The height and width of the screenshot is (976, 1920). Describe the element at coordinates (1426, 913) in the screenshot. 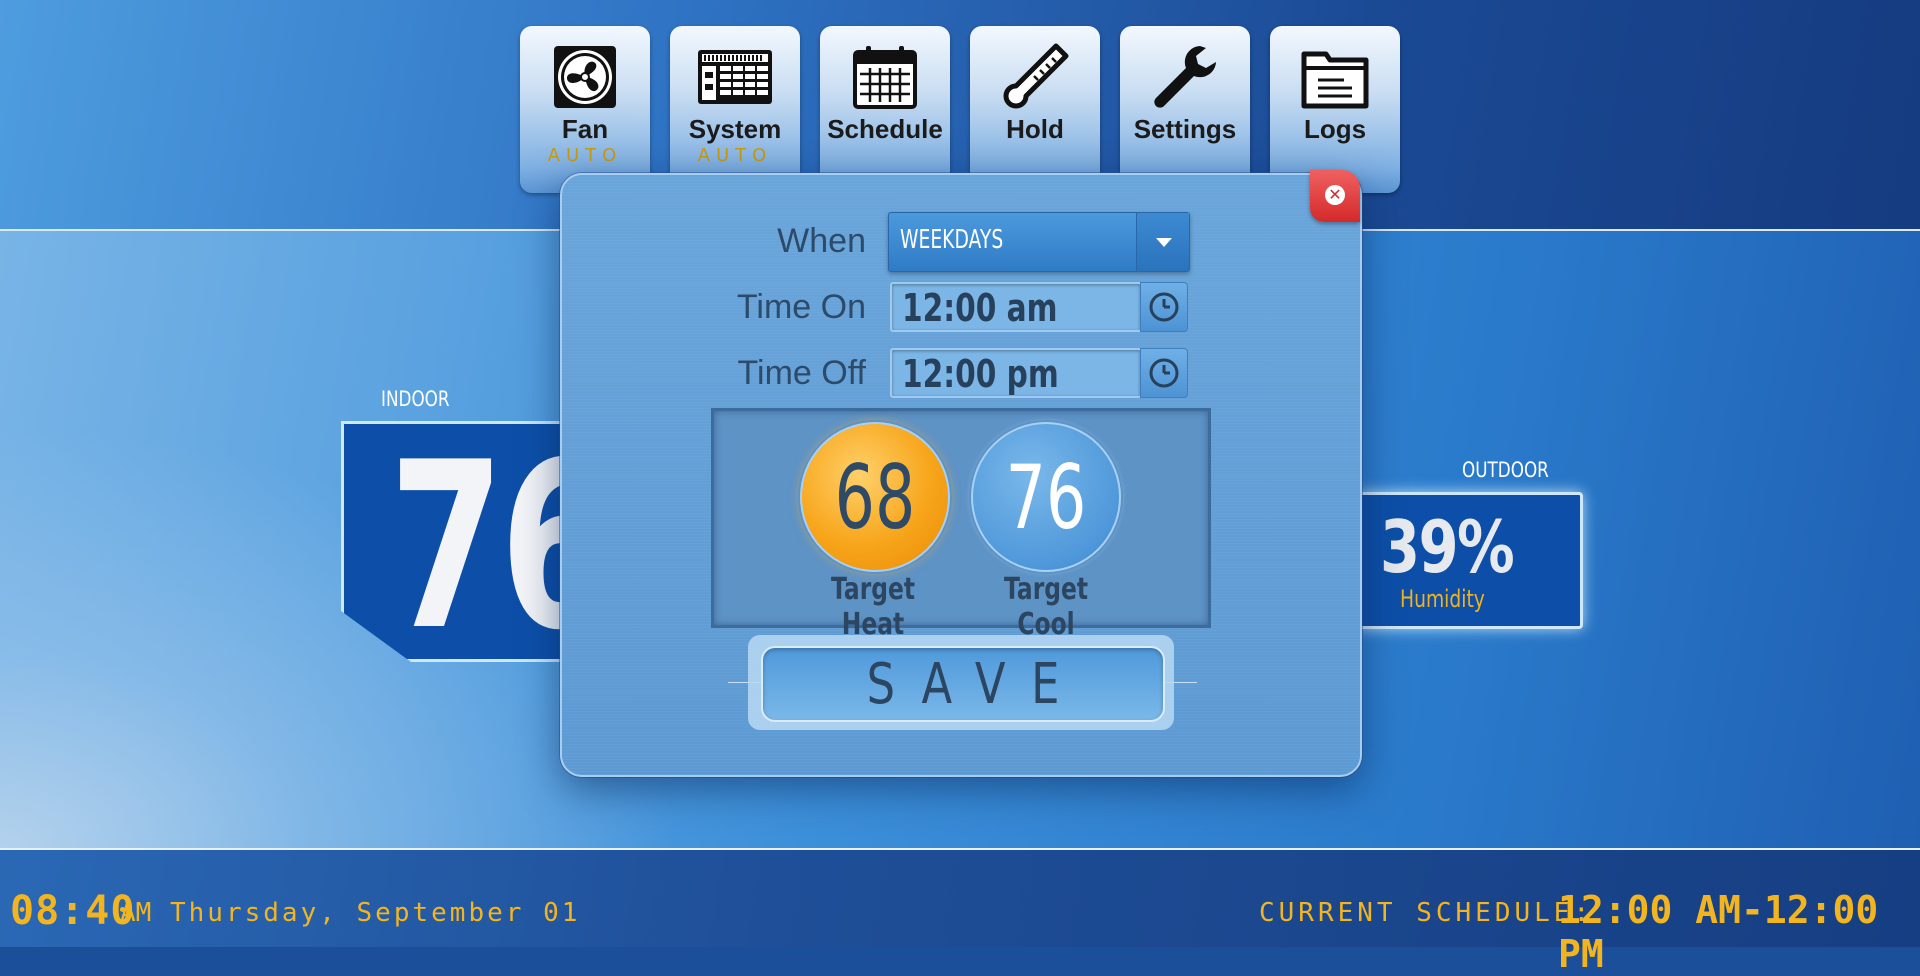

I see `current-schedule-label: CURRENT SCHEDULE:` at that location.